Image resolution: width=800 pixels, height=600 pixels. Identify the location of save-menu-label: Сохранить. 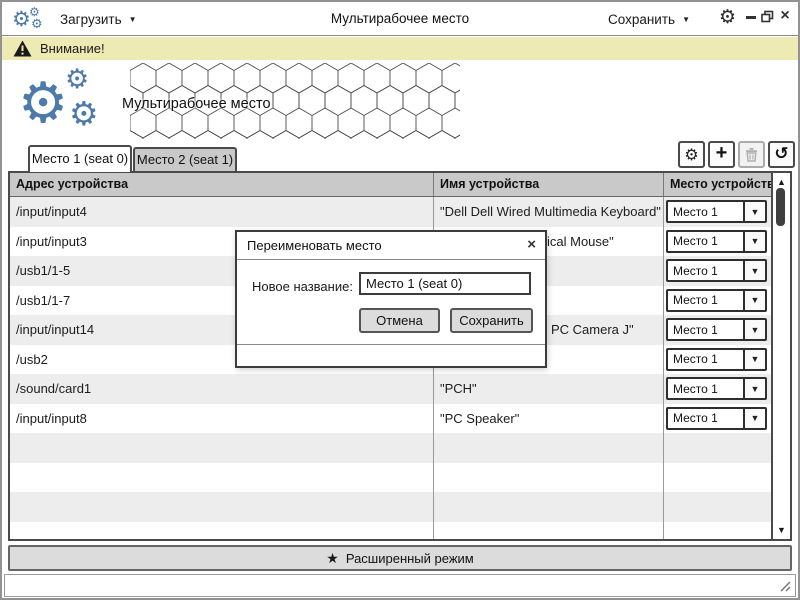
(641, 19).